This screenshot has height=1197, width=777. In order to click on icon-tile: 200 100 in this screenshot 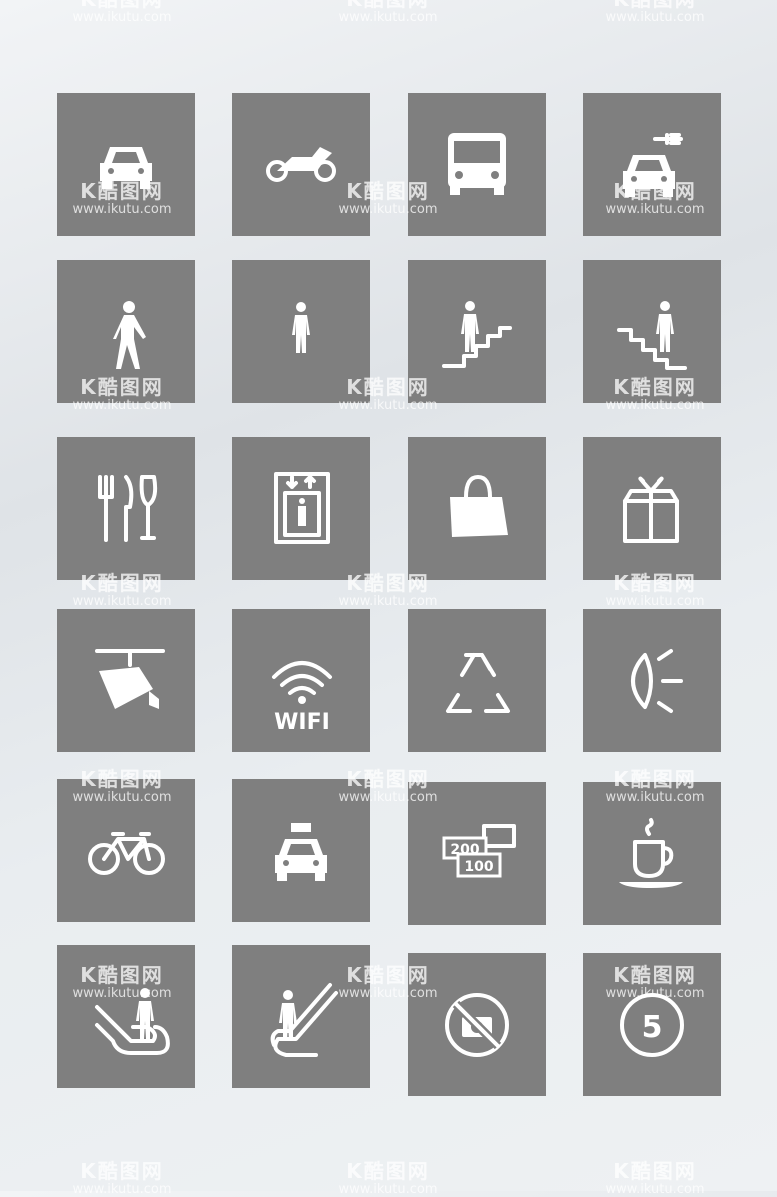, I will do `click(477, 853)`.